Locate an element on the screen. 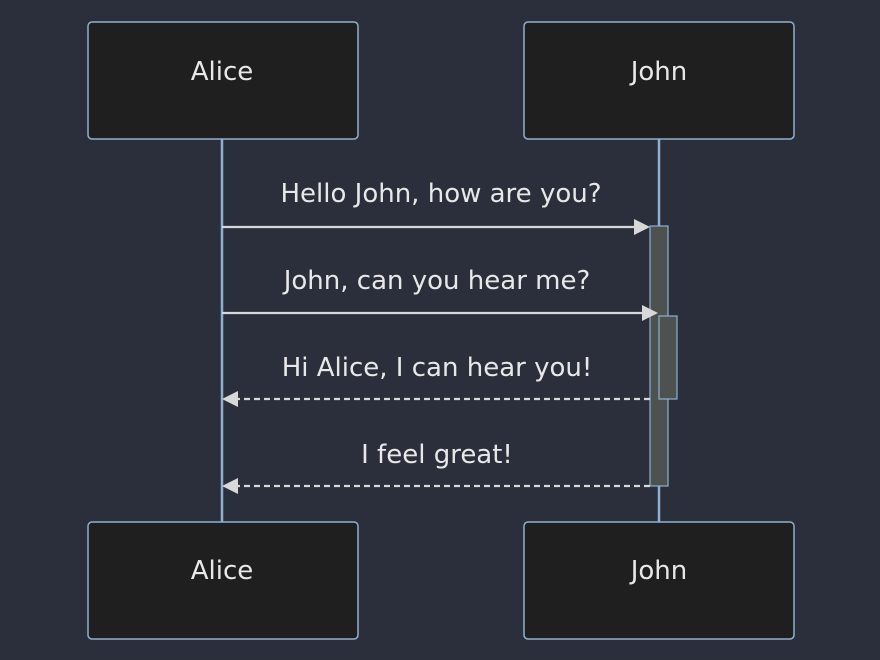 This screenshot has height=660, width=880. message-1: Hello John, how are you? is located at coordinates (436, 207).